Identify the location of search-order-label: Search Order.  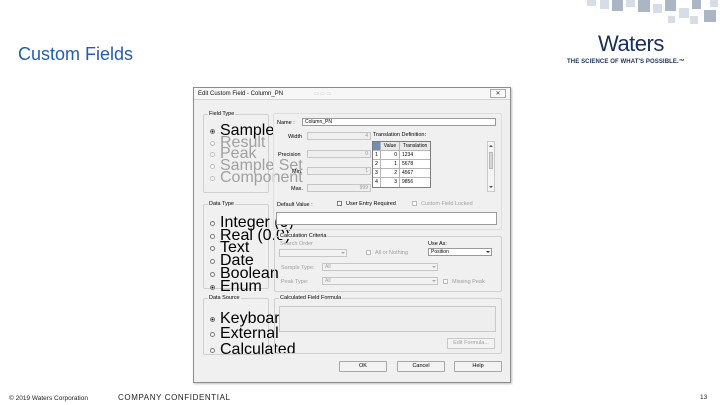
(297, 244).